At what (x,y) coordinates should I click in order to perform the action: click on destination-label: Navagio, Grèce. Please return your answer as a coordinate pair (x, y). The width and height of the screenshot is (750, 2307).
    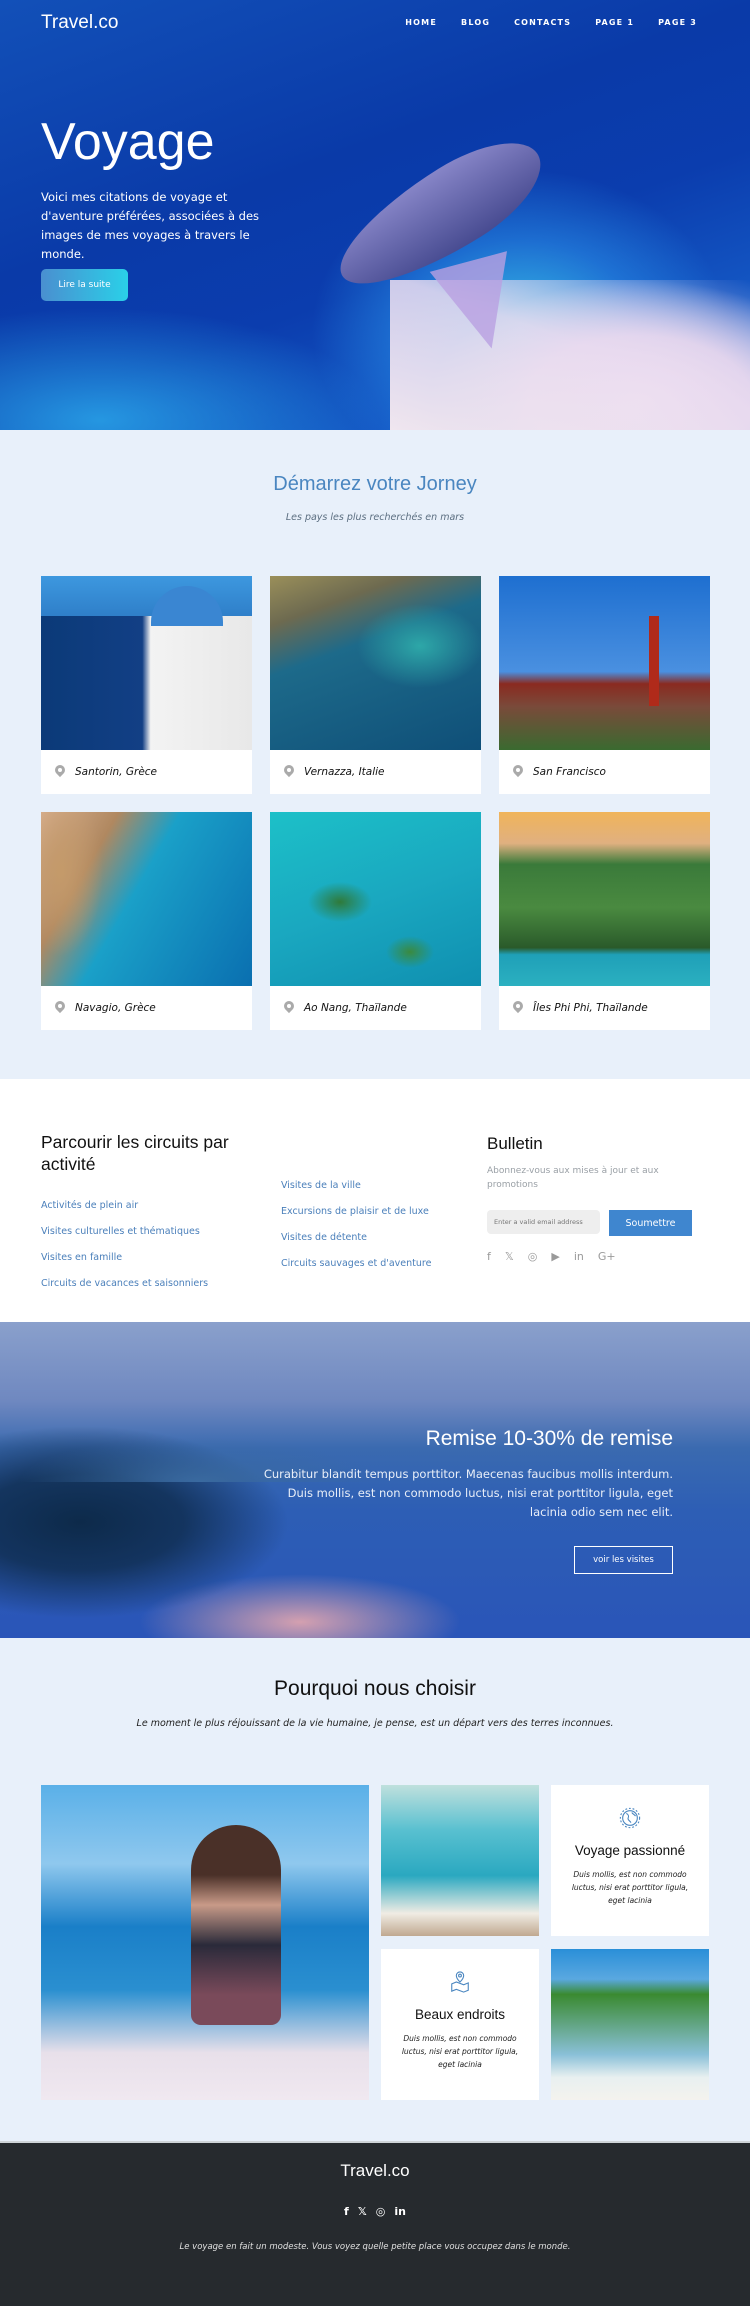
    Looking at the image, I should click on (115, 1008).